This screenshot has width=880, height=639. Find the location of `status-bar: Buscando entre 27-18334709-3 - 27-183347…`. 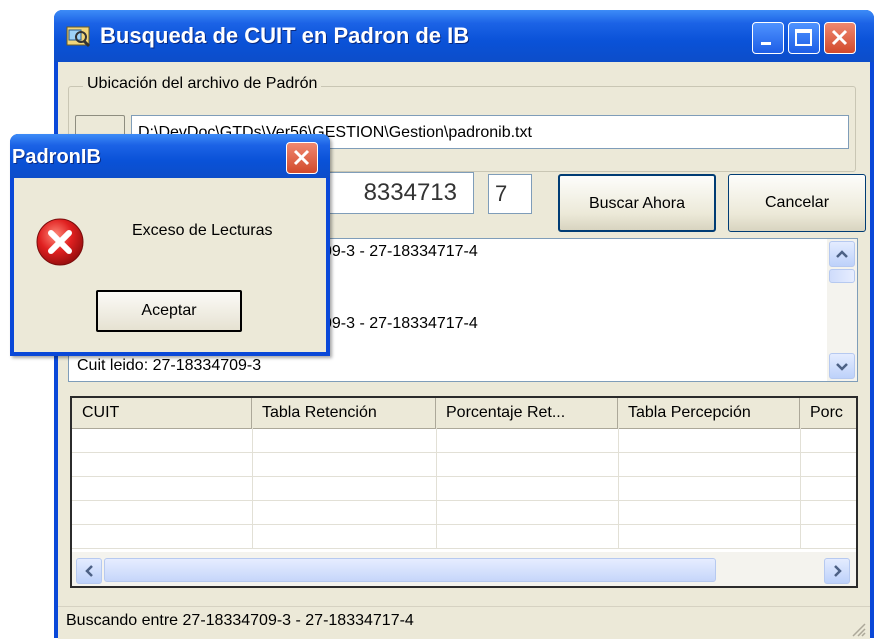

status-bar: Buscando entre 27-18334709-3 - 27-183347… is located at coordinates (464, 622).